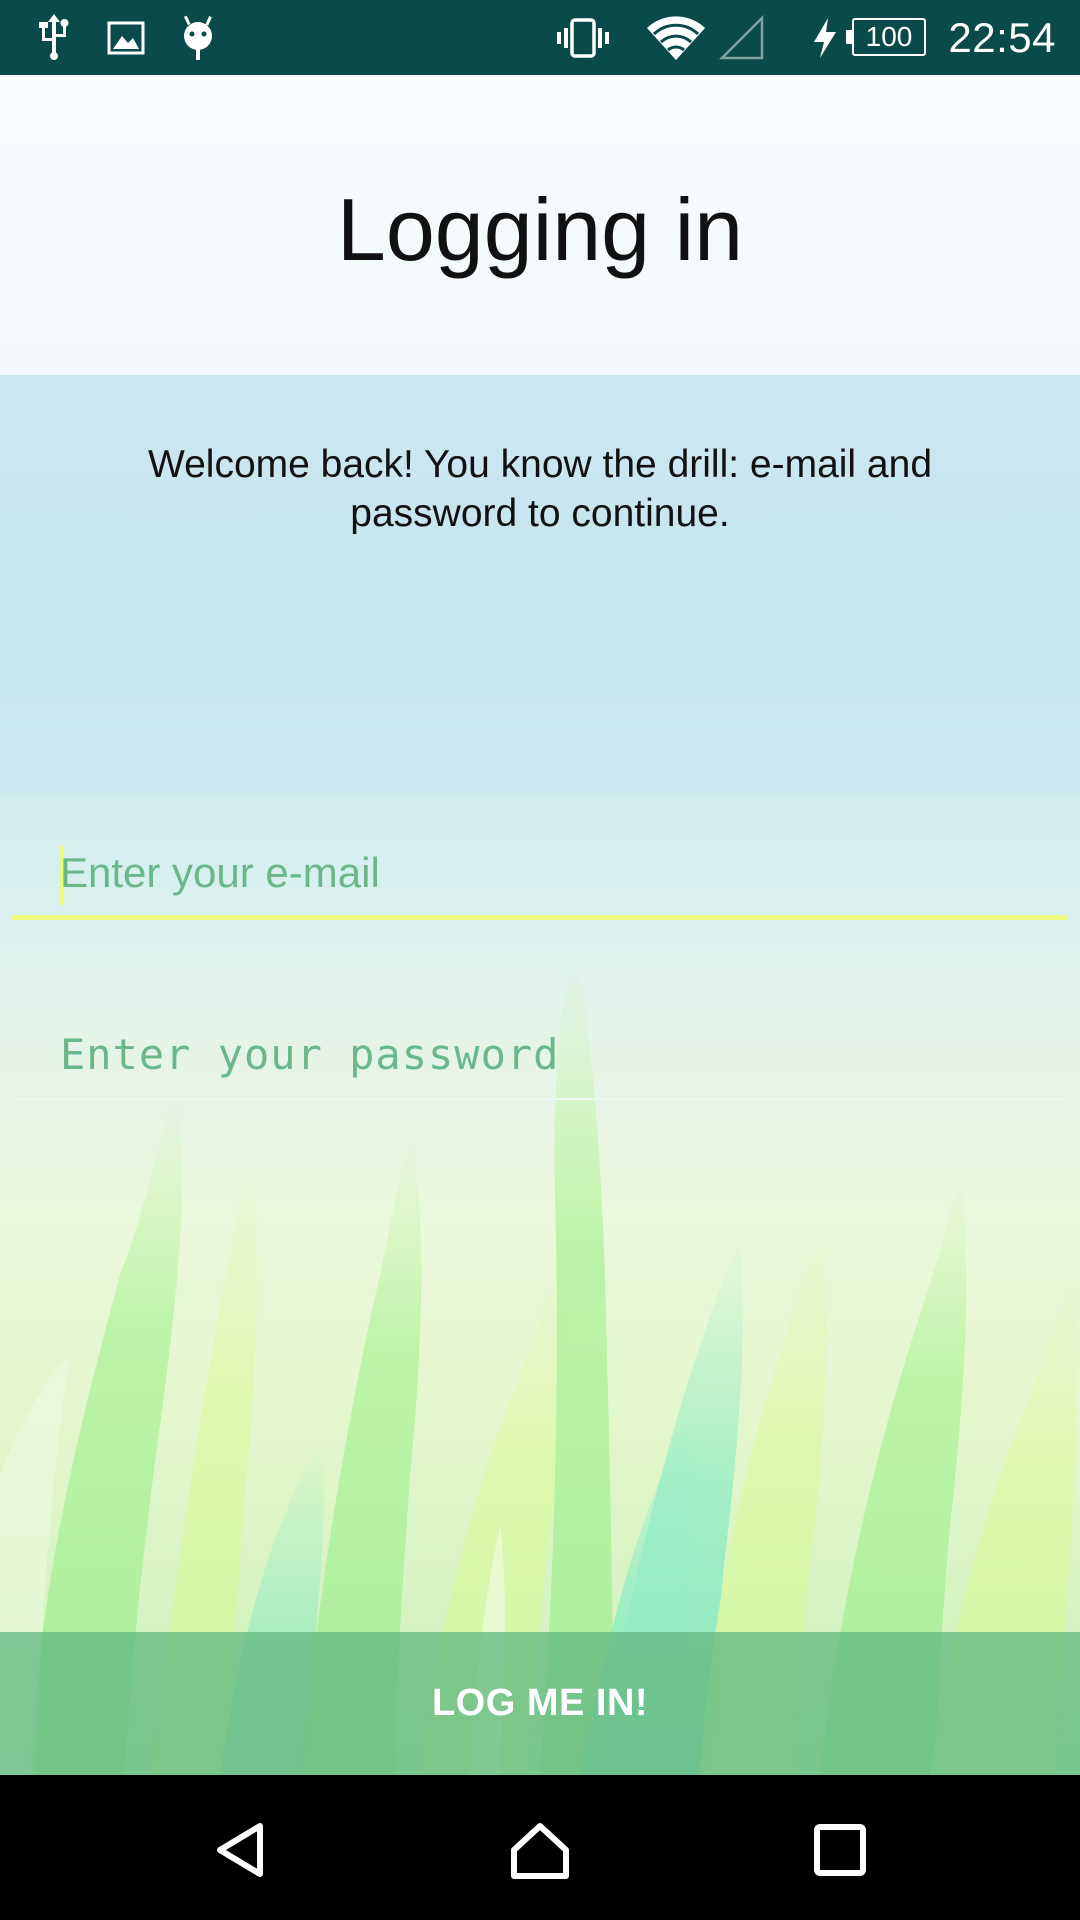 Image resolution: width=1080 pixels, height=1920 pixels. I want to click on login-button: LOG ME IN!, so click(540, 1703).